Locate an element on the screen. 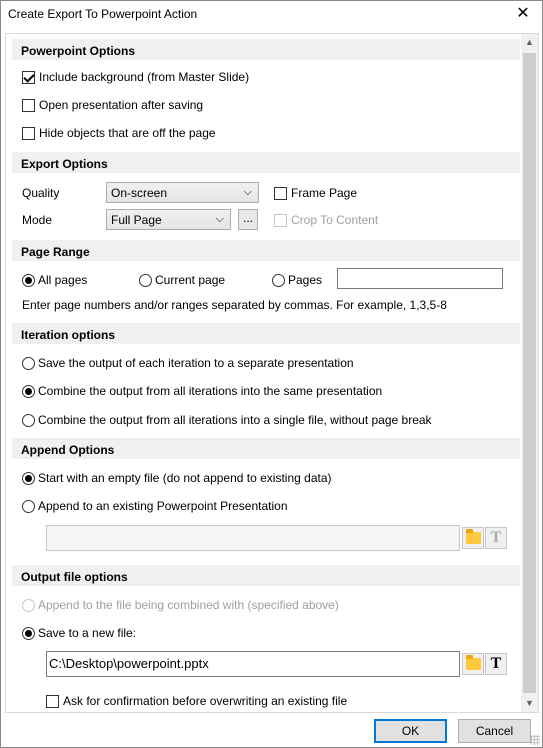 This screenshot has height=748, width=543. crop-to-content-option: Crop To Content is located at coordinates (326, 220).